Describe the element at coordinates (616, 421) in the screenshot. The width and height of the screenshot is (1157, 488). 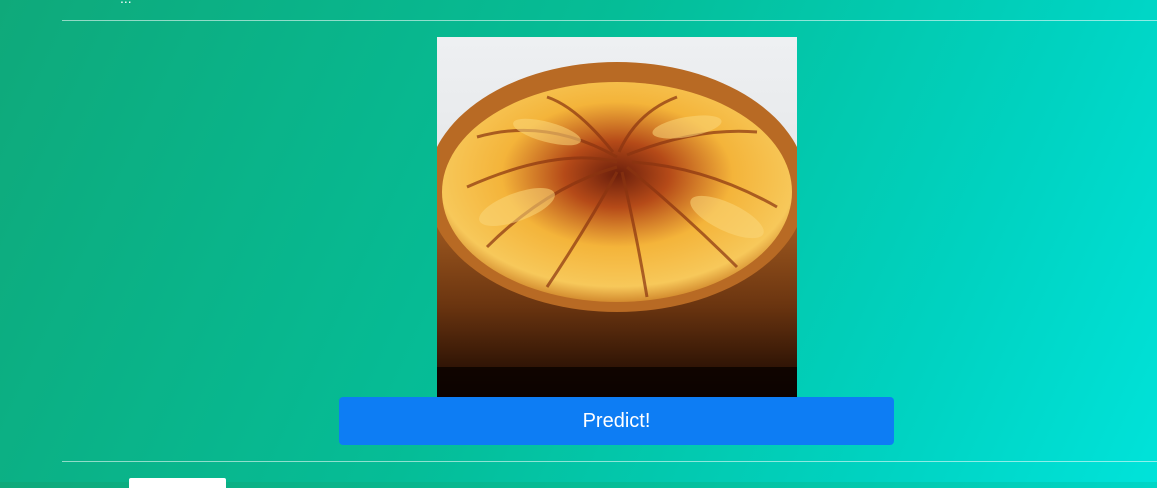
I see `predict-button: Predict!` at that location.